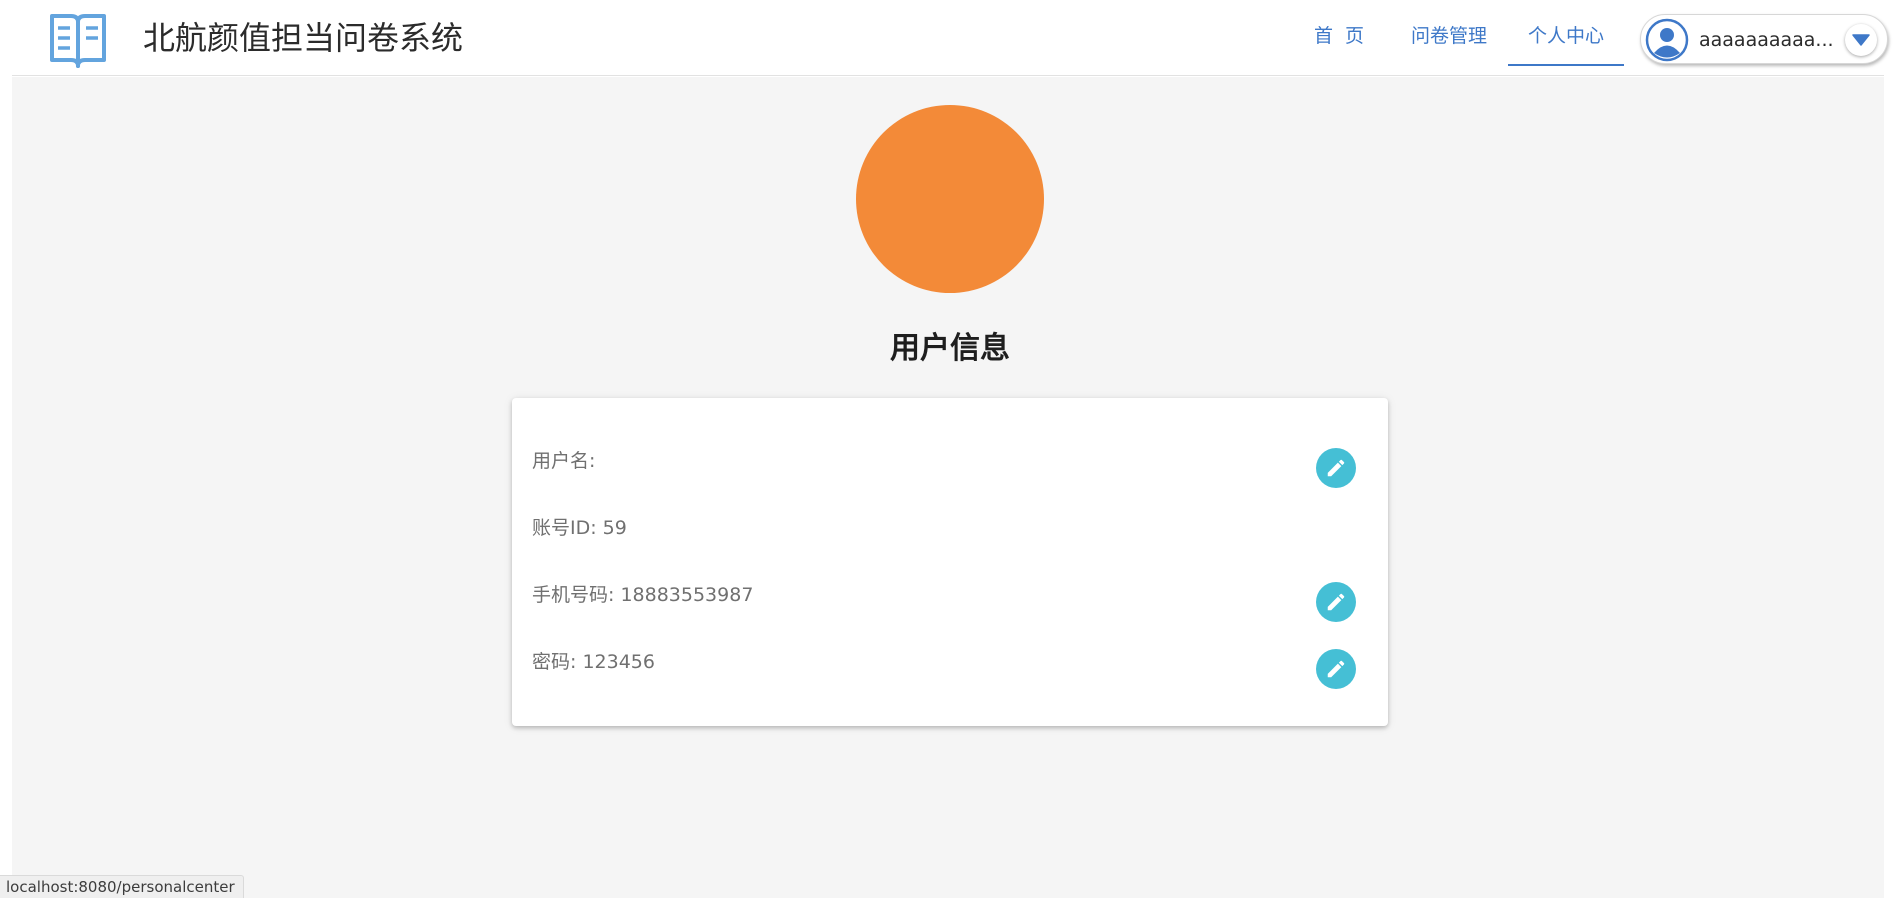 The image size is (1896, 898). What do you see at coordinates (303, 38) in the screenshot?
I see `app-title: 北航颜值担当问卷系统` at bounding box center [303, 38].